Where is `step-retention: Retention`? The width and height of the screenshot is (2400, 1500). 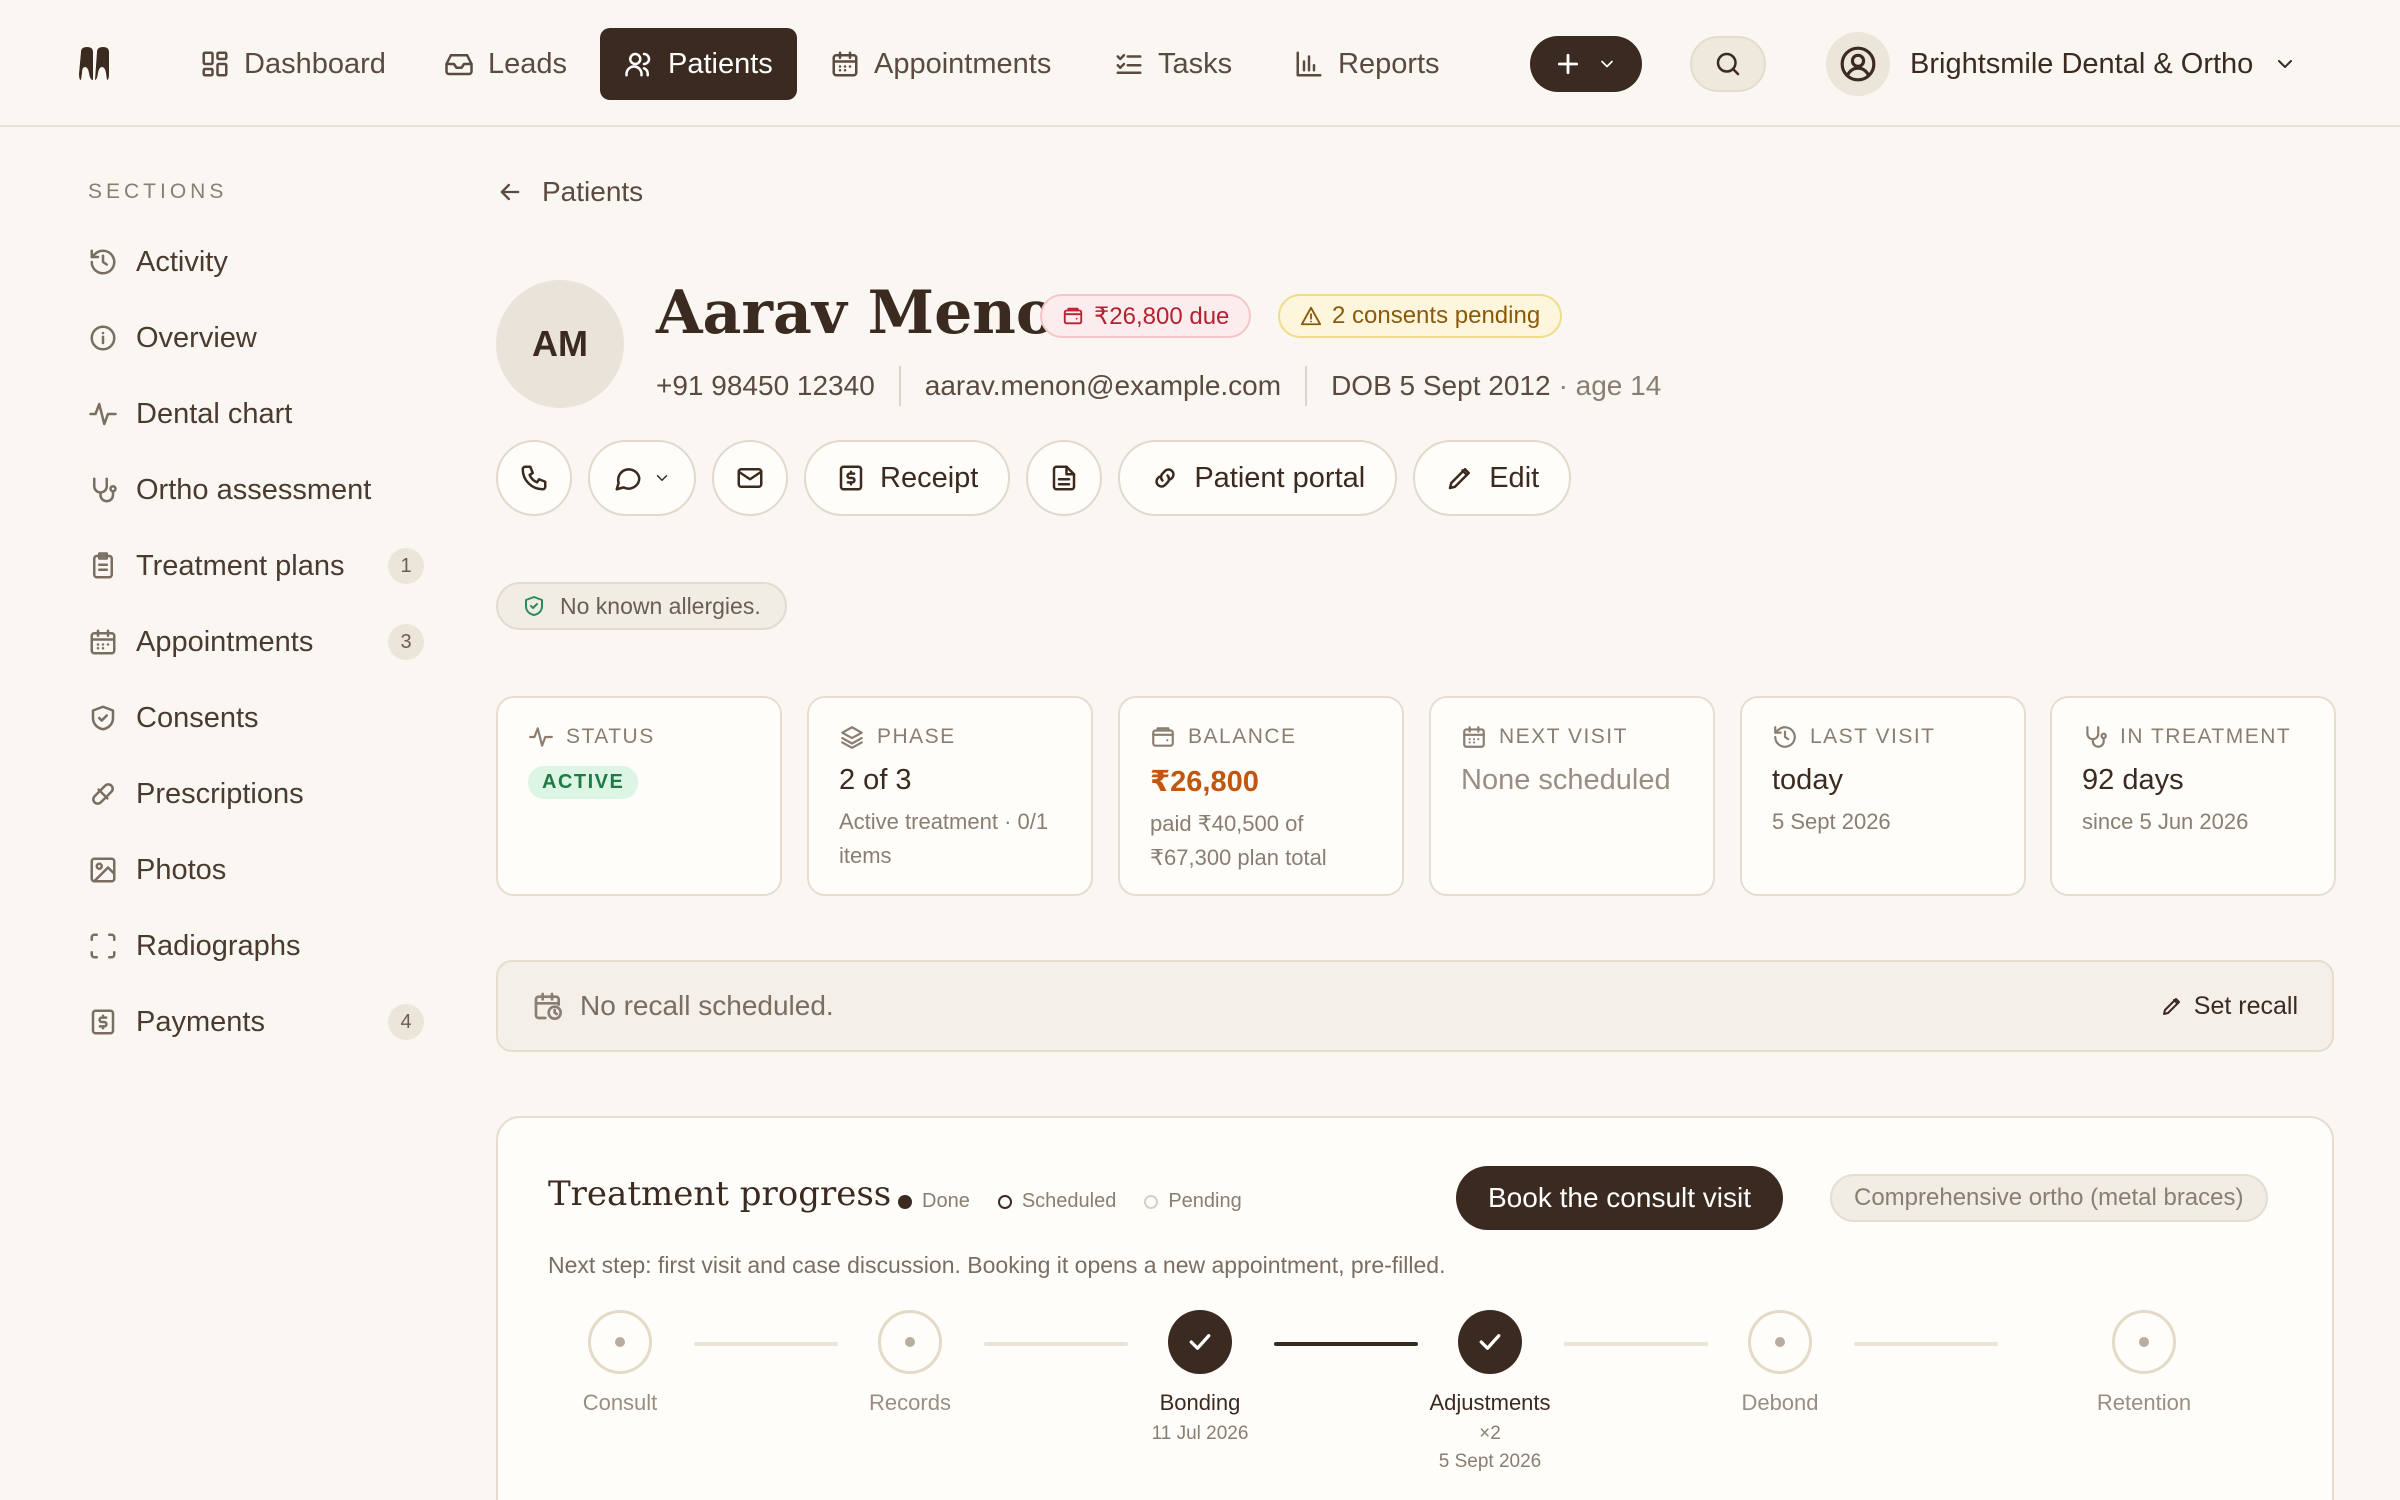
step-retention: Retention is located at coordinates (2144, 1363).